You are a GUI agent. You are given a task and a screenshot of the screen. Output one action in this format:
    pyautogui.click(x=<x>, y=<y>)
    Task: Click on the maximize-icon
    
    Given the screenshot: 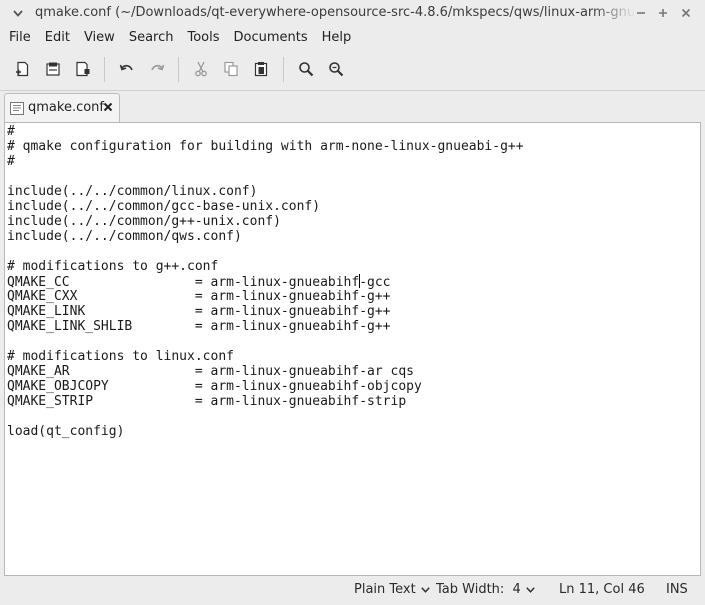 What is the action you would take?
    pyautogui.click(x=663, y=13)
    